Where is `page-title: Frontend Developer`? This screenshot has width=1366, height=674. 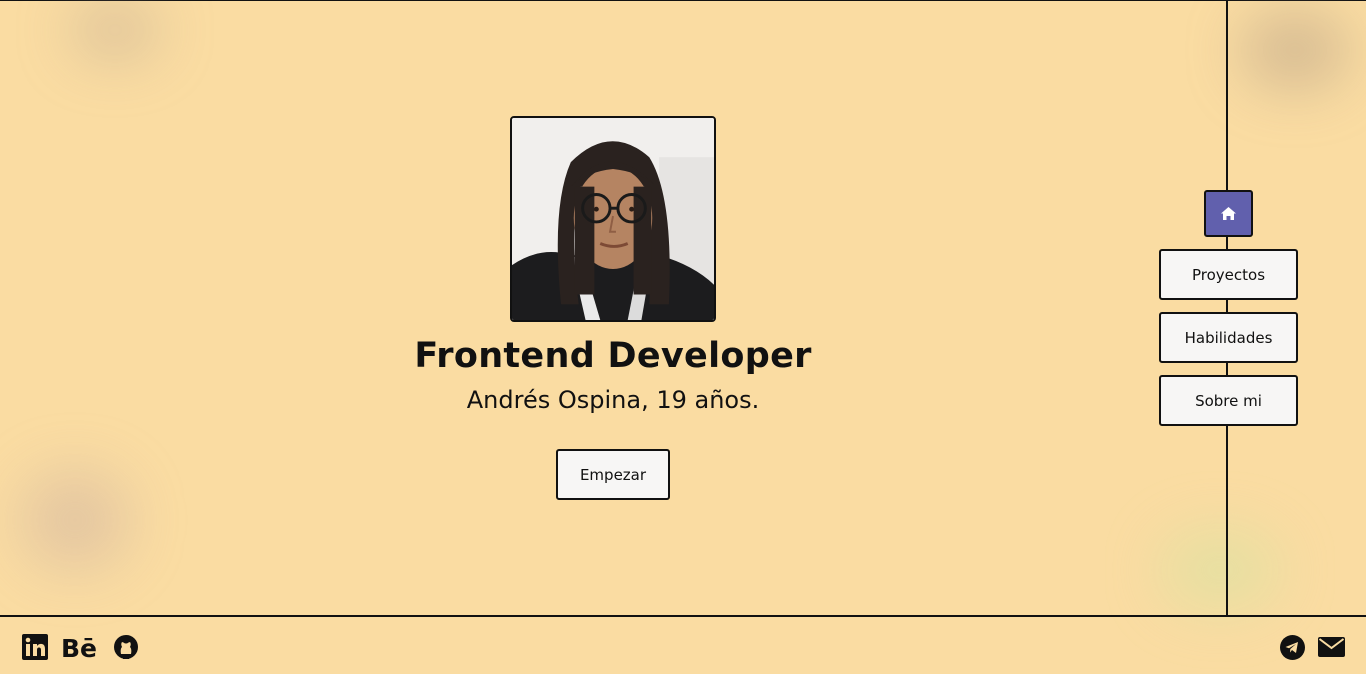 page-title: Frontend Developer is located at coordinates (613, 356).